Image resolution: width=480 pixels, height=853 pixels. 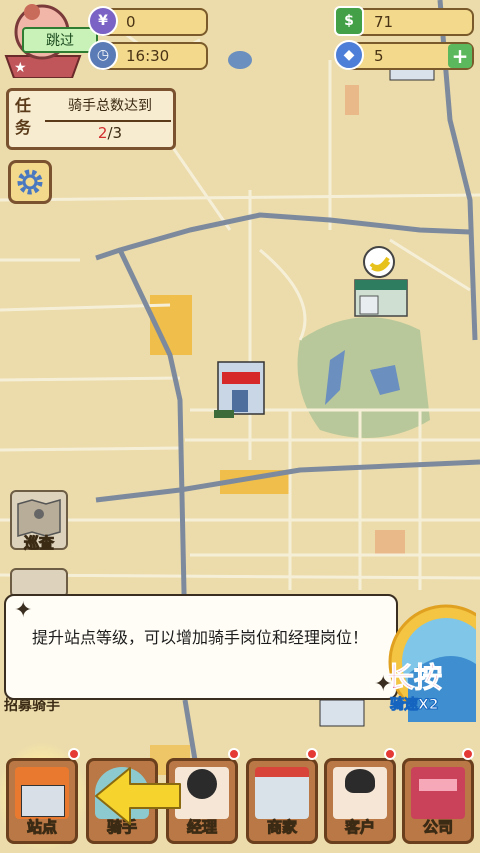 I want to click on nav-label: 站点, so click(x=41, y=827).